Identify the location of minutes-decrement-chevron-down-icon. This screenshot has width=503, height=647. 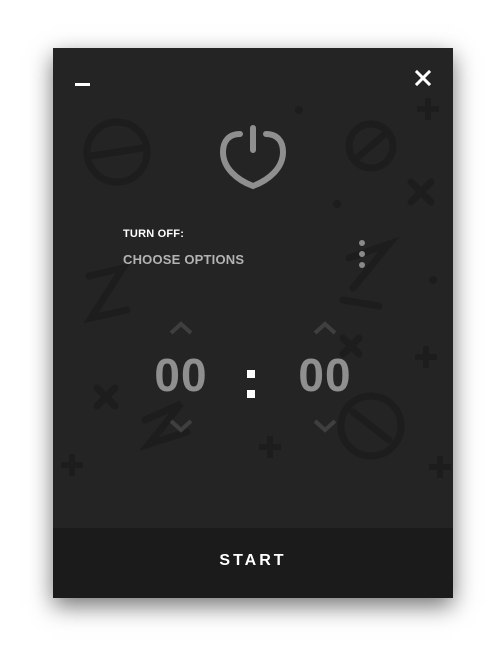
(325, 426).